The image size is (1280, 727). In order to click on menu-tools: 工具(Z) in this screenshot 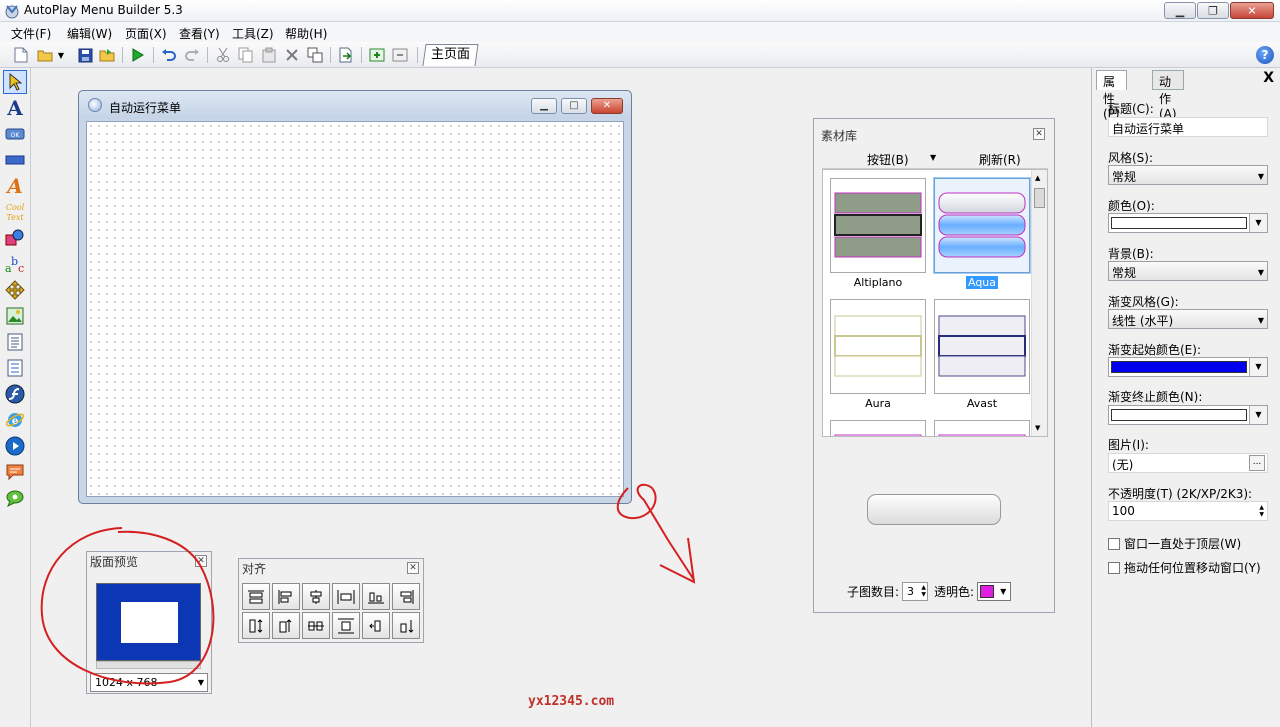, I will do `click(253, 33)`.